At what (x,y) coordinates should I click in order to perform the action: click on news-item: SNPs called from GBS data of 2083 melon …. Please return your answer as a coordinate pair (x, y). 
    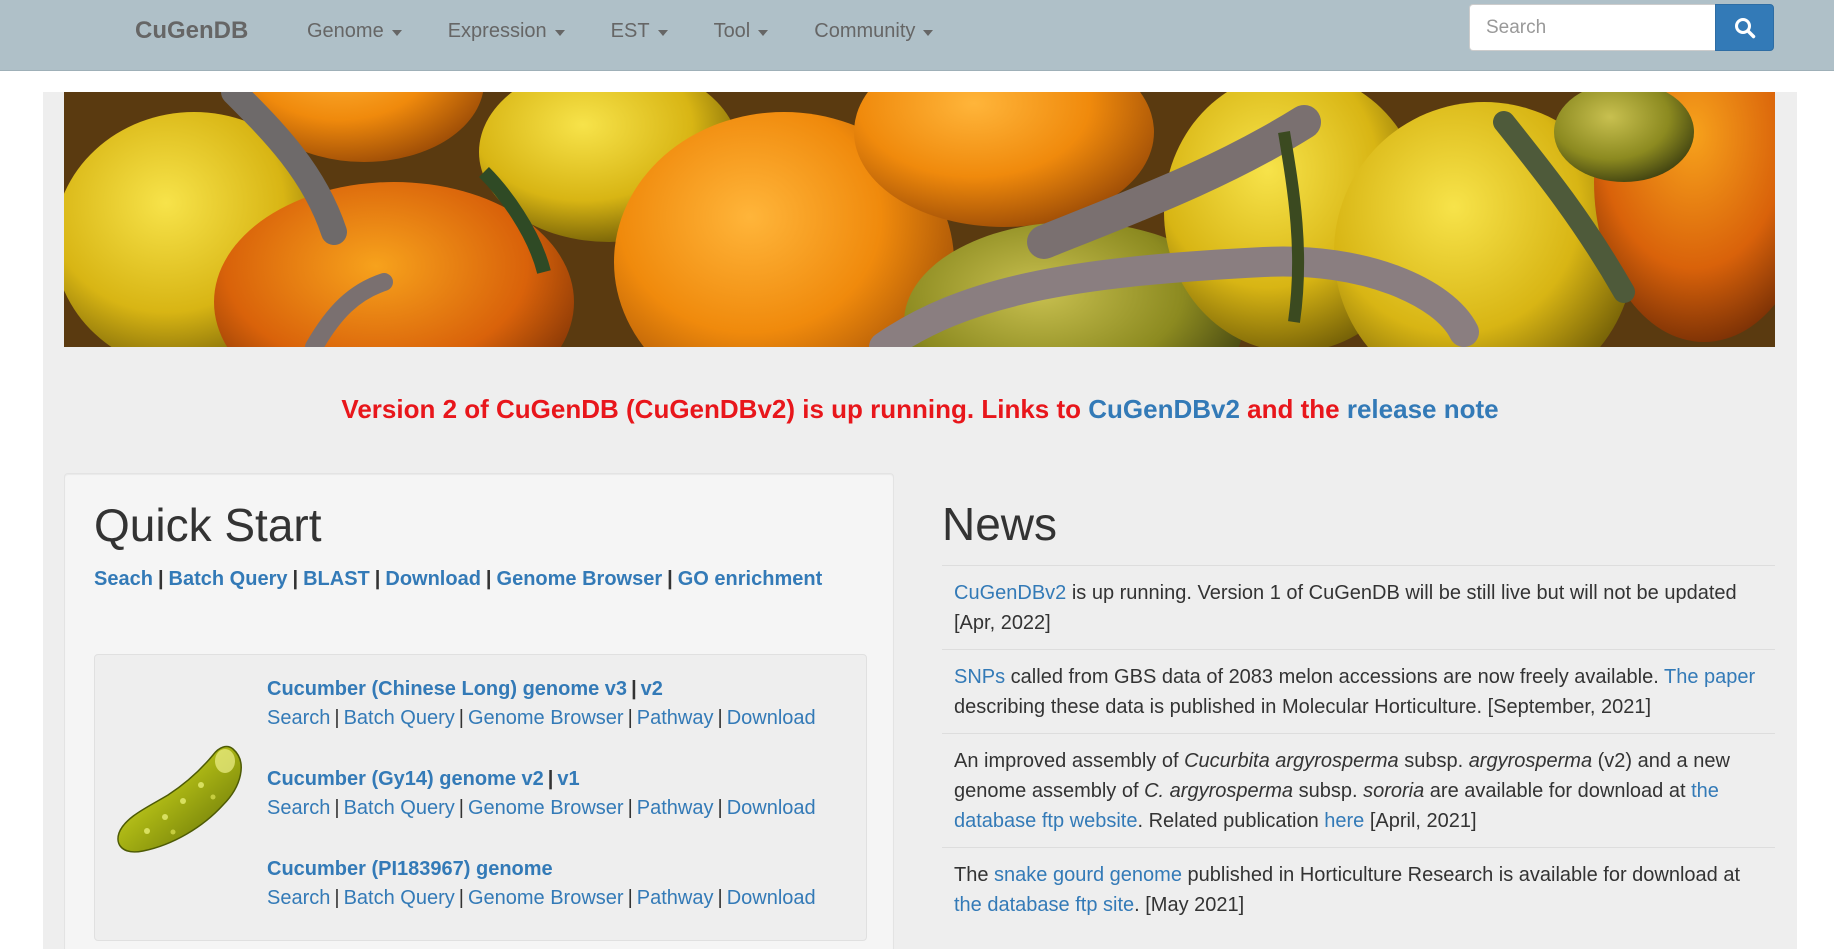
    Looking at the image, I should click on (1358, 691).